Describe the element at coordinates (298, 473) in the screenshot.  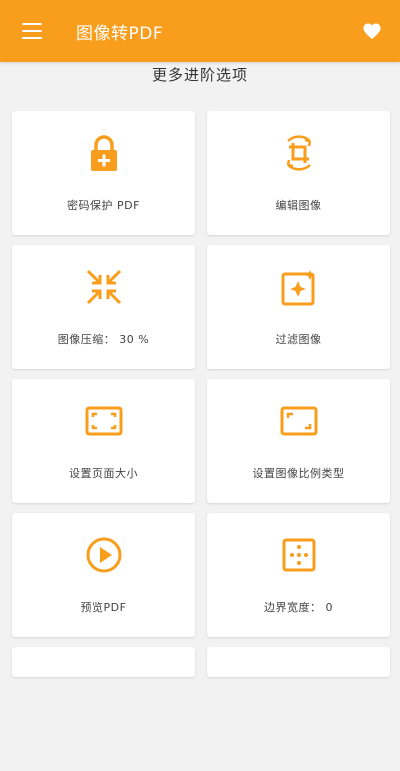
I see `option-label: 设置图像比例类型` at that location.